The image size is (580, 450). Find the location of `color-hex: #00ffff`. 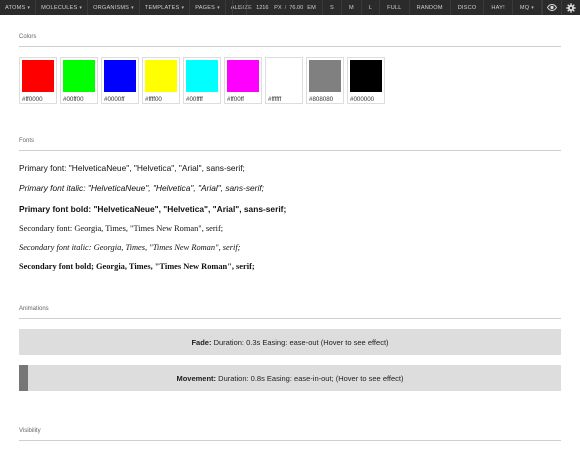

color-hex: #00ffff is located at coordinates (194, 99).